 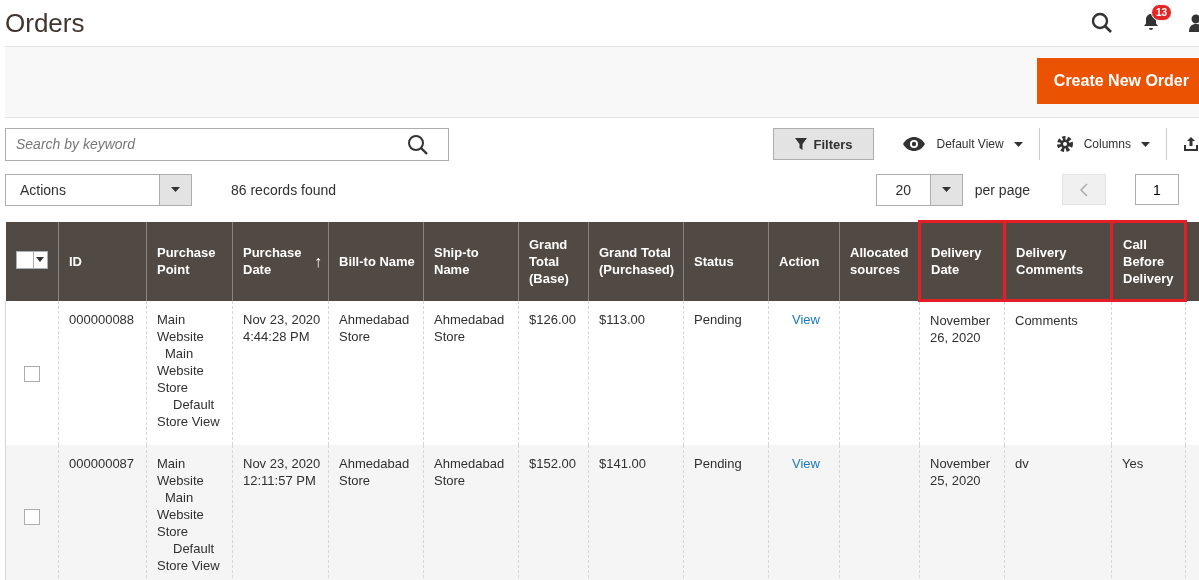 What do you see at coordinates (962, 144) in the screenshot?
I see `view-dropdown: Default View` at bounding box center [962, 144].